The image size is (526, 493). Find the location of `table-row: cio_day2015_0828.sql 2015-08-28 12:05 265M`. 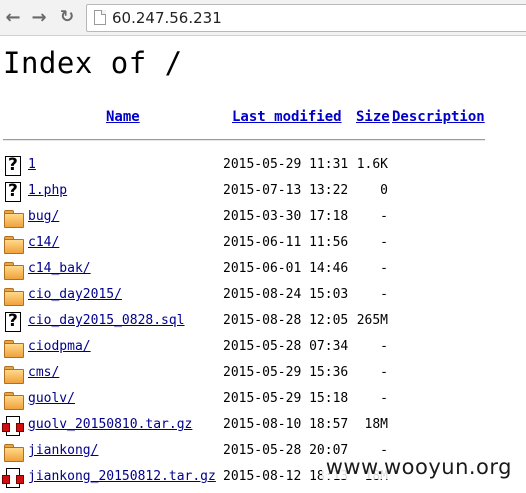

table-row: cio_day2015_0828.sql 2015-08-28 12:05 265M is located at coordinates (263, 322).